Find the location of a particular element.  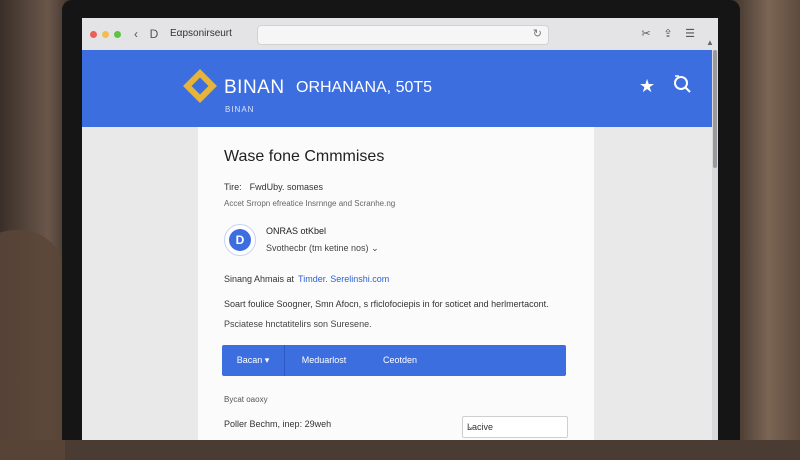

link-label: Sinang Ahmais at is located at coordinates (259, 279).